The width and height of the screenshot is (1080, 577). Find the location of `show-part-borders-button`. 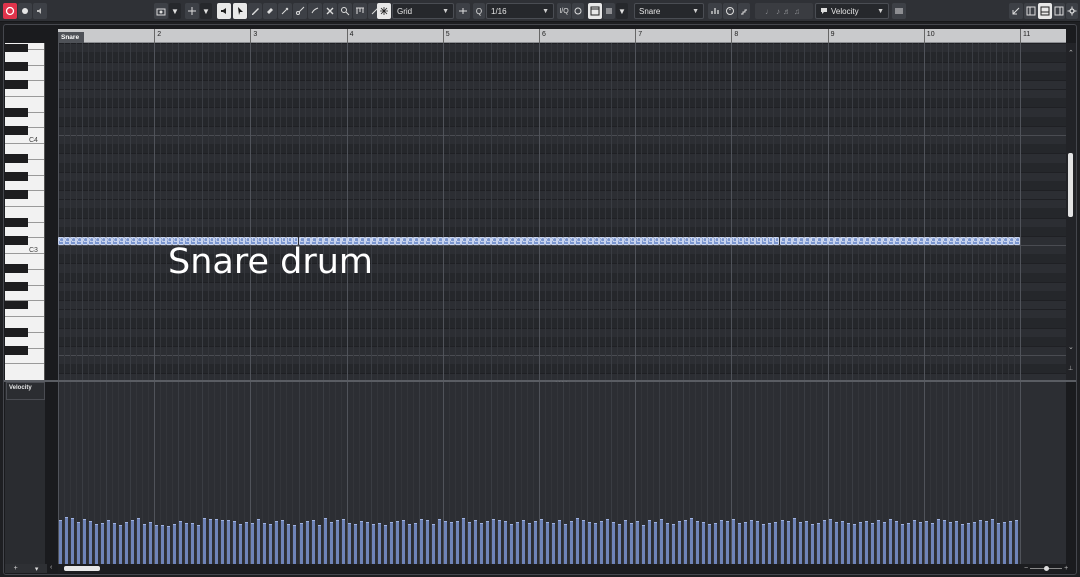

show-part-borders-button is located at coordinates (609, 11).